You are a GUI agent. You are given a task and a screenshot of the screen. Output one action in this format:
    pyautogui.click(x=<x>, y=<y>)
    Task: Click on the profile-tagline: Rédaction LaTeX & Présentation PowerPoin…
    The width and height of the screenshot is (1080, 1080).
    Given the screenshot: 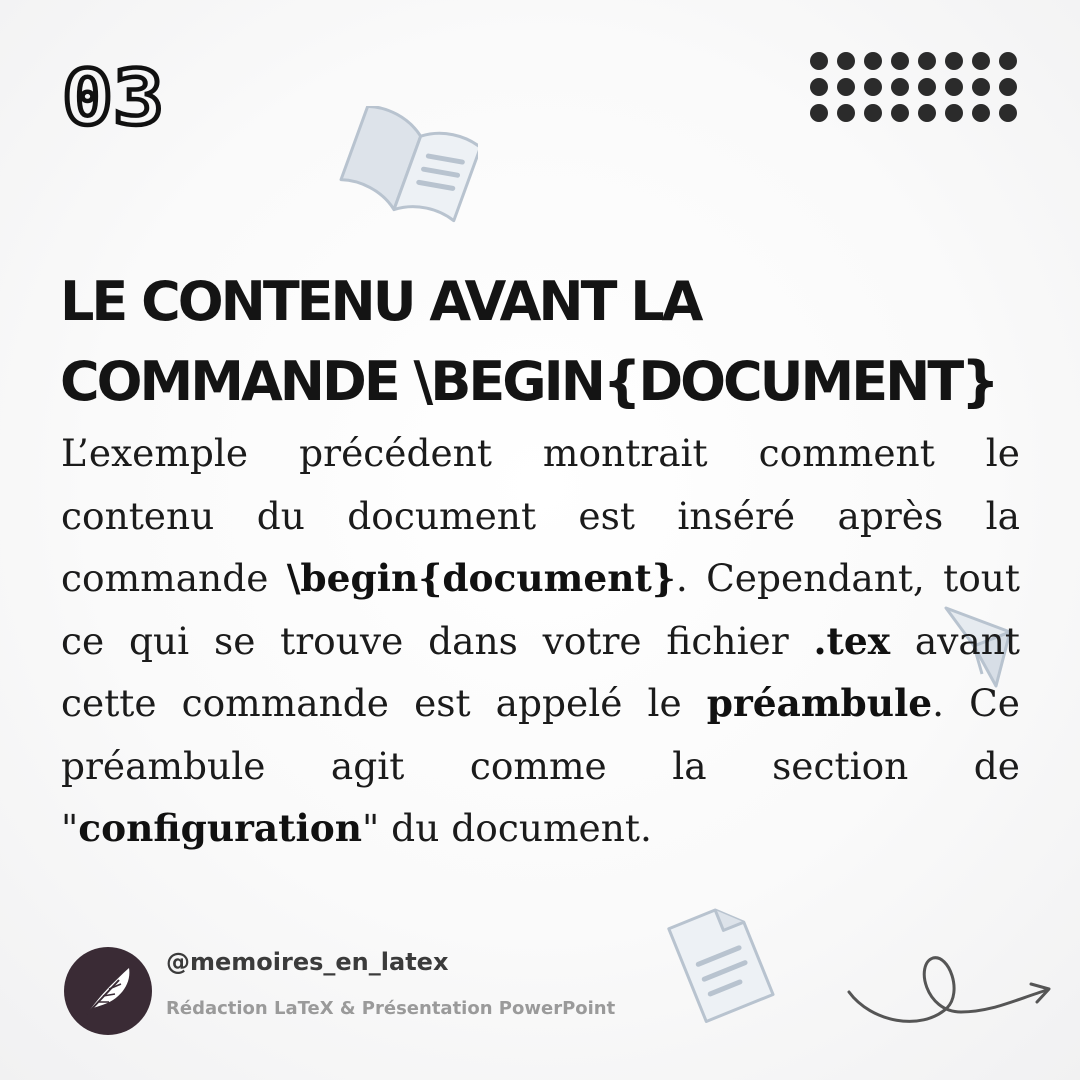 What is the action you would take?
    pyautogui.click(x=391, y=1008)
    